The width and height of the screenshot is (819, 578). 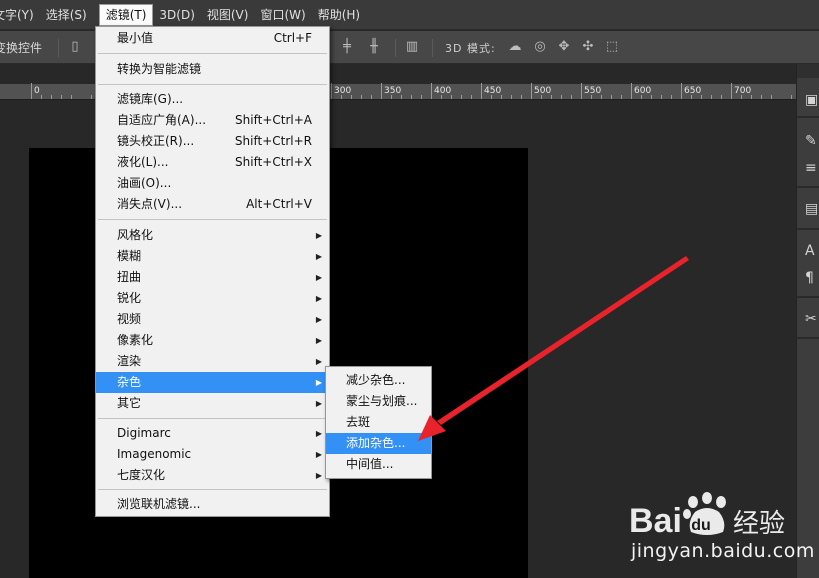 I want to click on menu-item-last-filter: 最小值 Ctrl+F, so click(x=212, y=38).